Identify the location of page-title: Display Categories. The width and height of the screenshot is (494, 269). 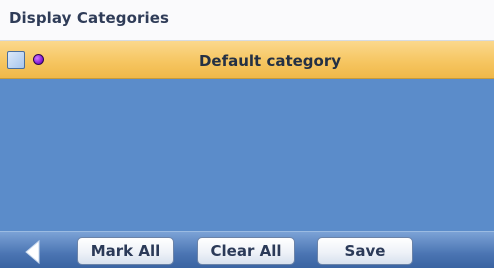
(89, 18).